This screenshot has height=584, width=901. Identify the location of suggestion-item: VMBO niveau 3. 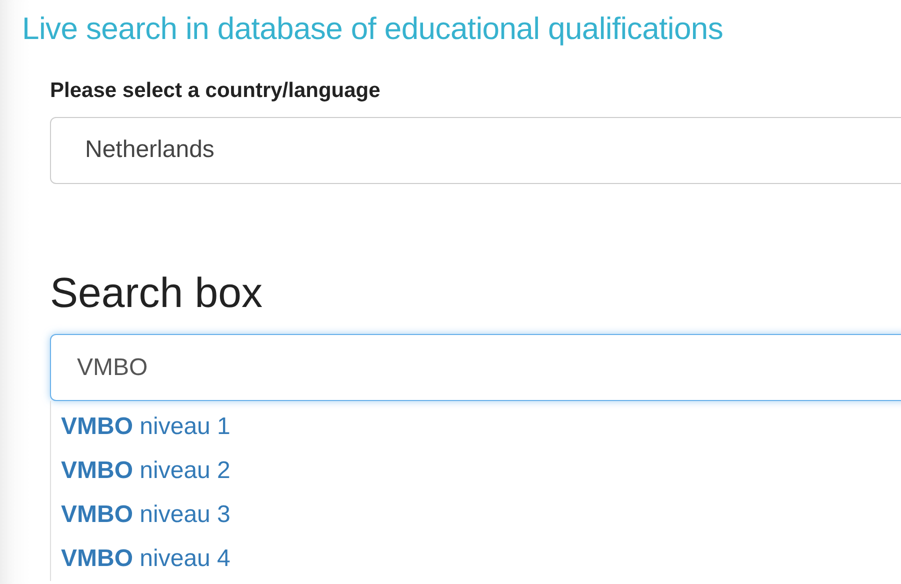
(145, 515).